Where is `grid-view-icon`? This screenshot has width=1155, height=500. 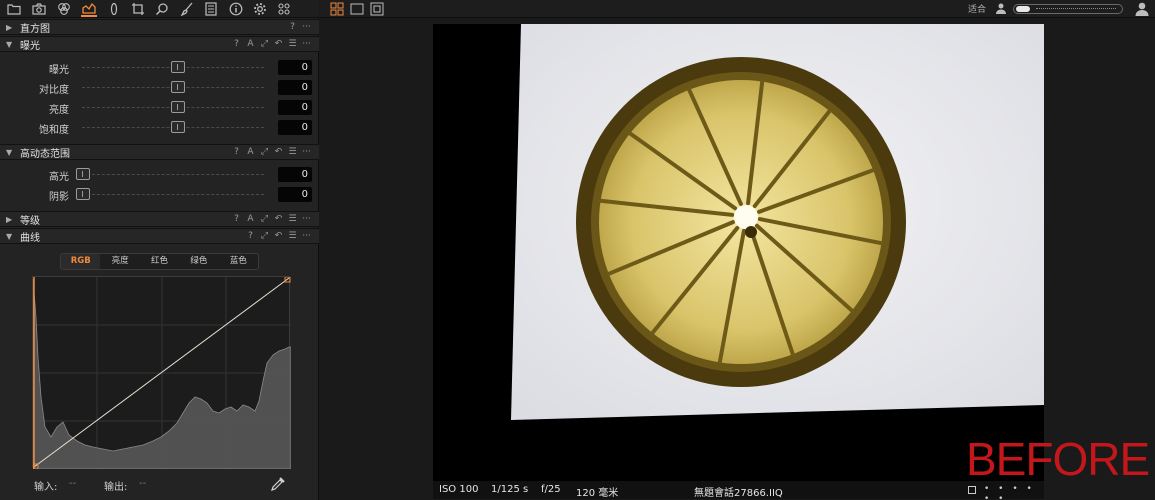 grid-view-icon is located at coordinates (337, 9).